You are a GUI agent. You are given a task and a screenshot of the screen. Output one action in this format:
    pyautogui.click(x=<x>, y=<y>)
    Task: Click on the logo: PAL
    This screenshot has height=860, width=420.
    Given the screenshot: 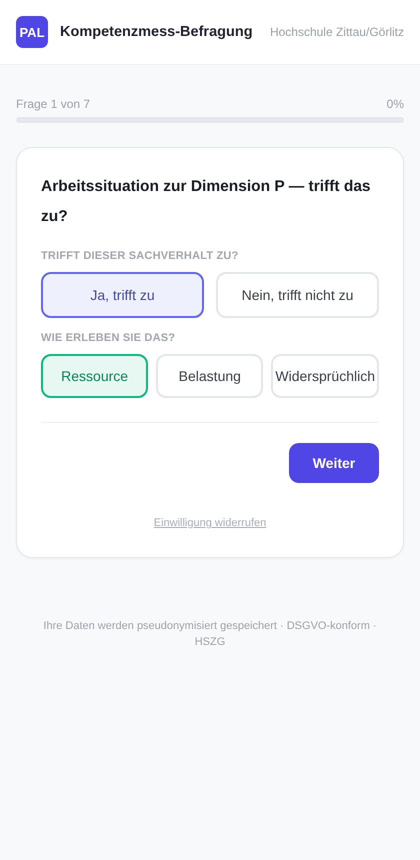 What is the action you would take?
    pyautogui.click(x=32, y=32)
    